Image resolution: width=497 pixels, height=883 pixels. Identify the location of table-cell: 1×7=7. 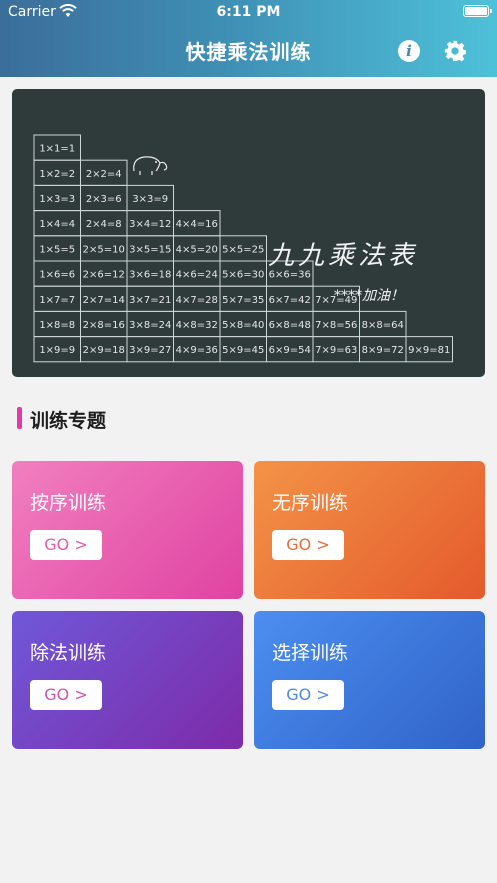
(57, 298).